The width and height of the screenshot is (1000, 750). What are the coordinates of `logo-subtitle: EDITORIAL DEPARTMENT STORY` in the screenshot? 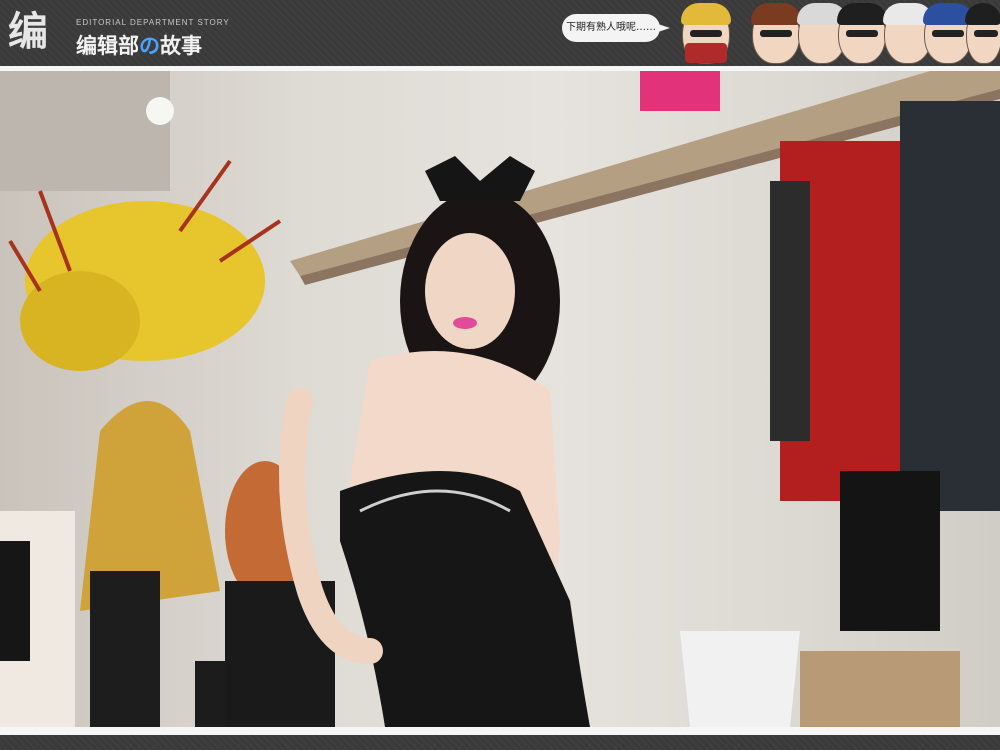 It's located at (153, 22).